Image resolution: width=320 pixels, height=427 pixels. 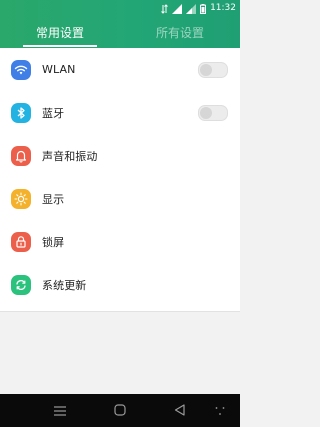 I want to click on setting-item-sound: 声音和振动, so click(x=120, y=155).